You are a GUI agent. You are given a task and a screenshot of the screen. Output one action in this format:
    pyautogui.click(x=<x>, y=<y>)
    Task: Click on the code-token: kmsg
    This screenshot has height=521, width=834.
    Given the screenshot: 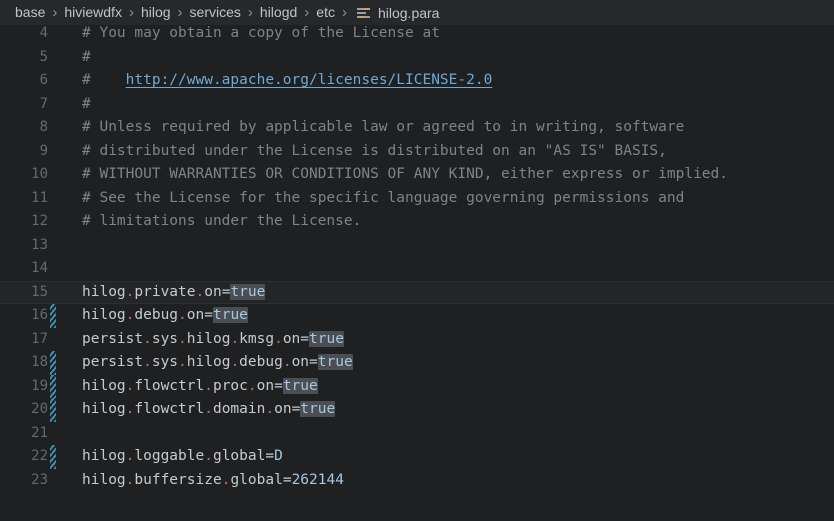 What is the action you would take?
    pyautogui.click(x=257, y=338)
    